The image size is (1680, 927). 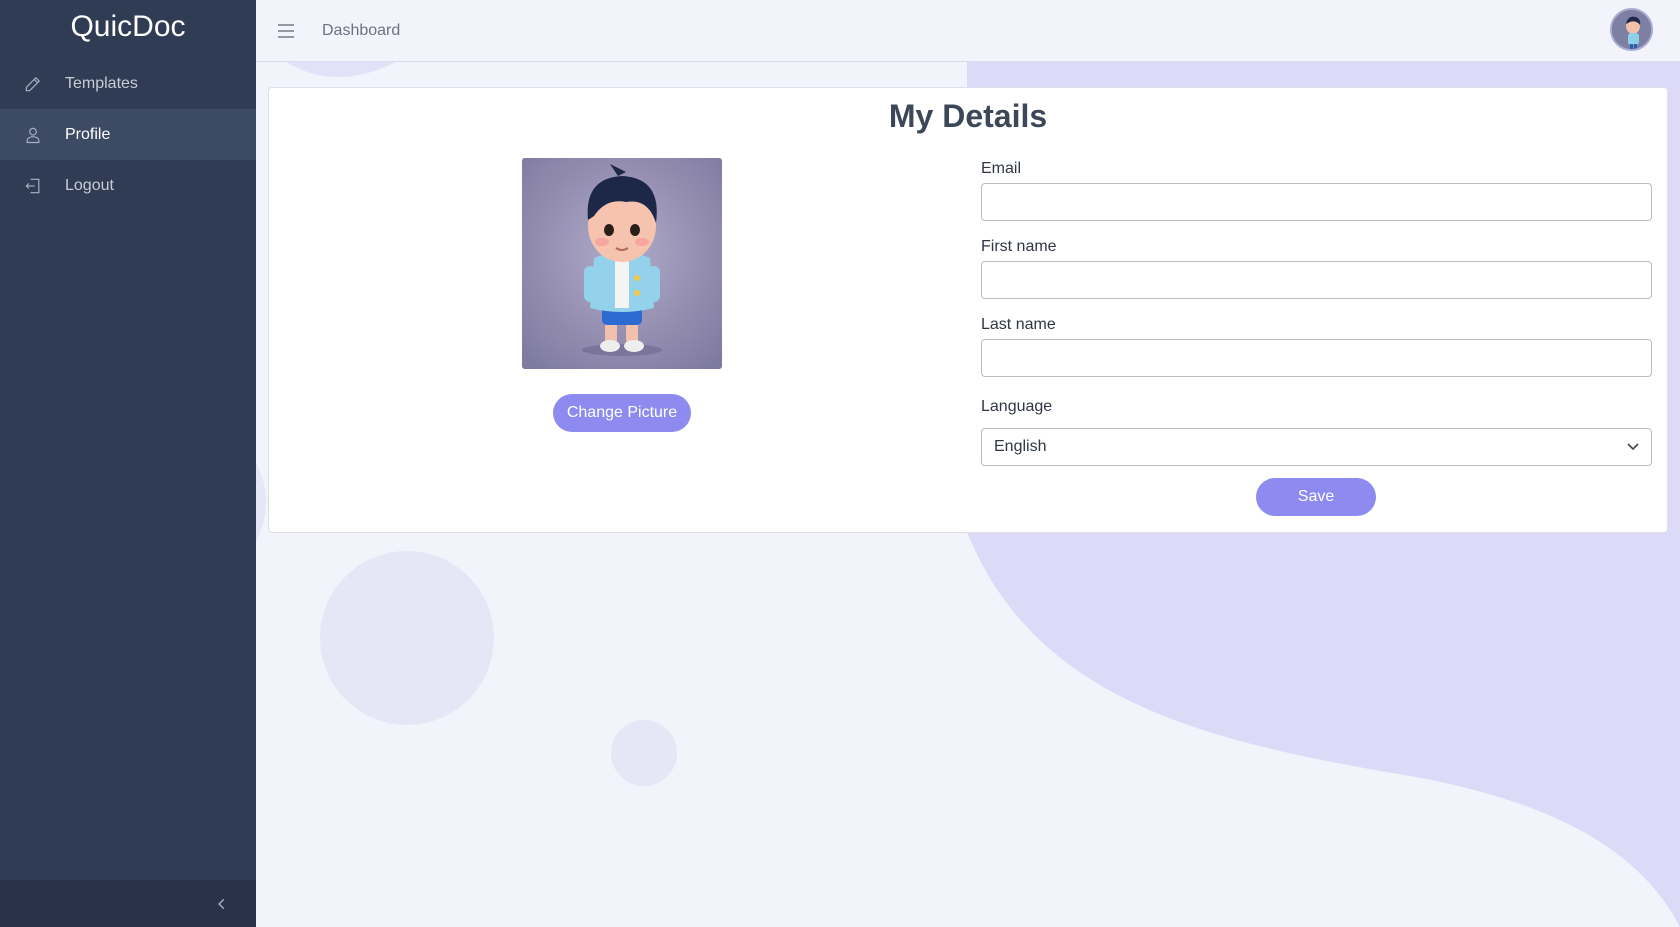 I want to click on change-picture-button: Change Picture, so click(x=622, y=413).